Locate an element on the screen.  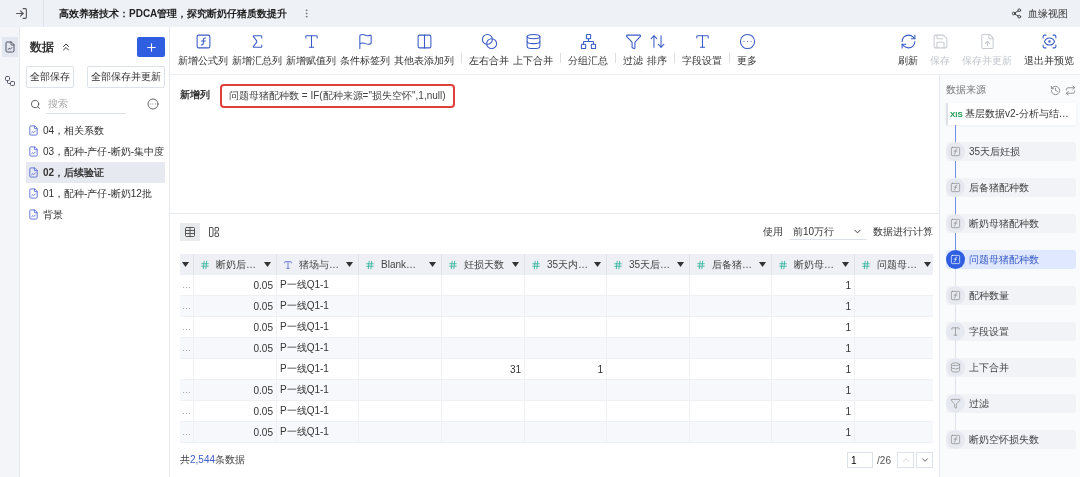
toolbar-button: 刷新 is located at coordinates (908, 50).